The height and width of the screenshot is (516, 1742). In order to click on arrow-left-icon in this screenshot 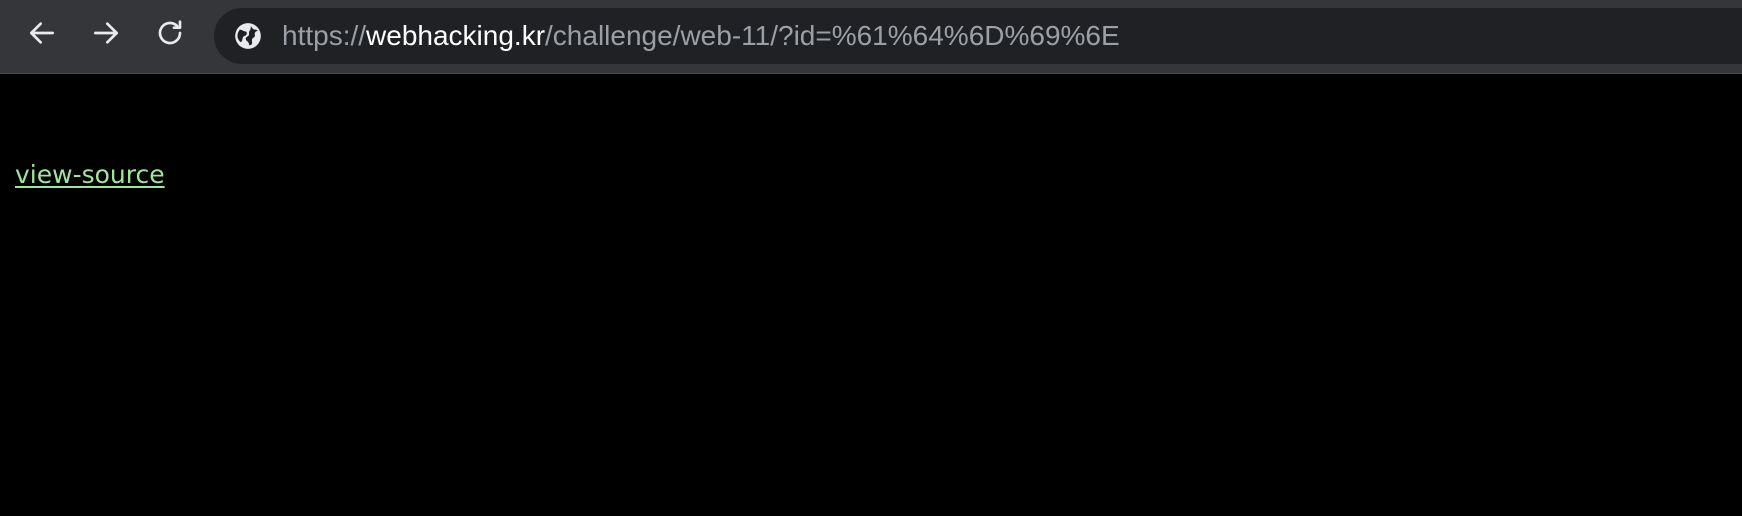, I will do `click(42, 35)`.